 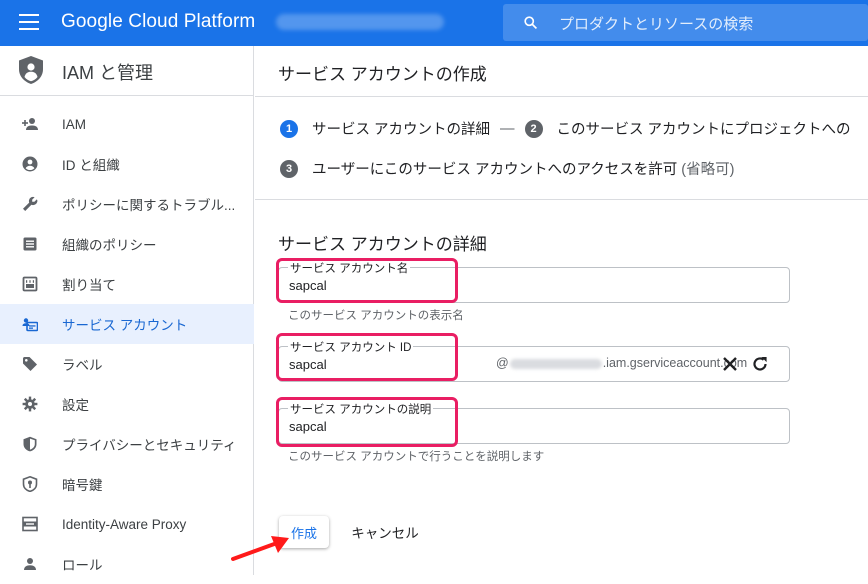 What do you see at coordinates (730, 364) in the screenshot?
I see `close-icon` at bounding box center [730, 364].